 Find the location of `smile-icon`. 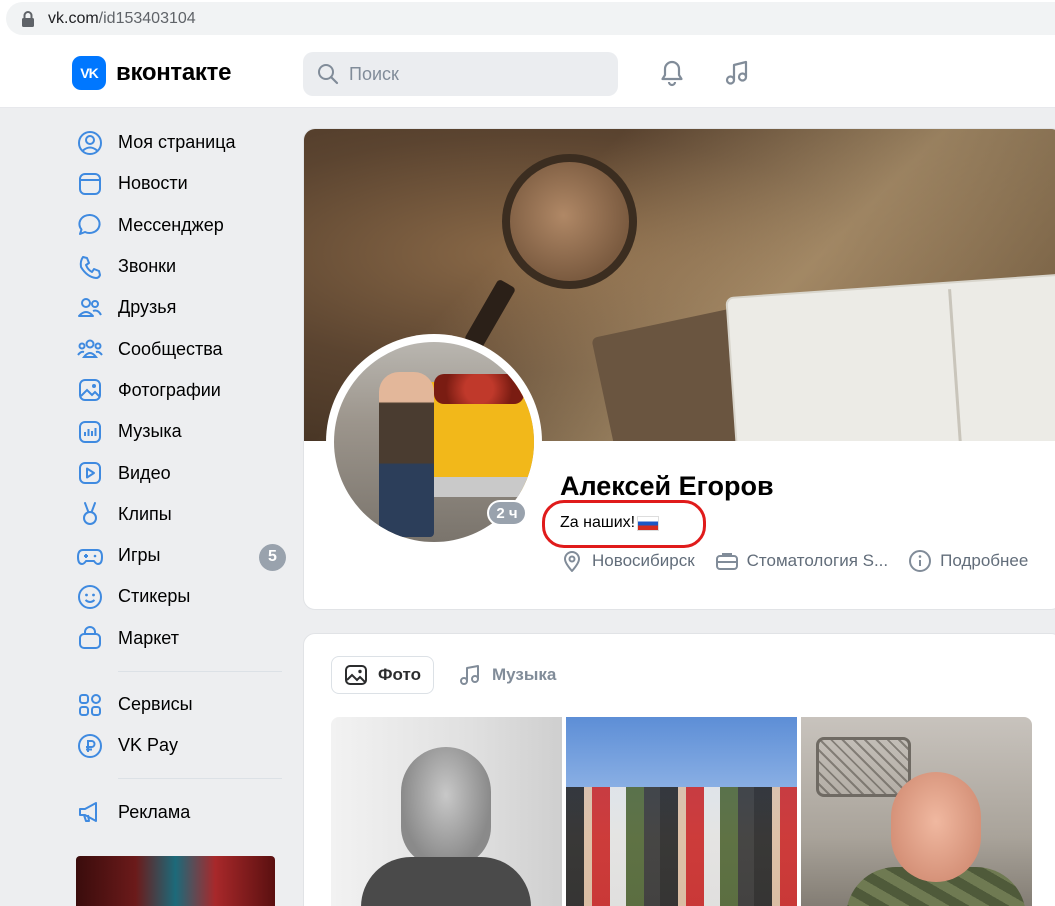

smile-icon is located at coordinates (90, 596).